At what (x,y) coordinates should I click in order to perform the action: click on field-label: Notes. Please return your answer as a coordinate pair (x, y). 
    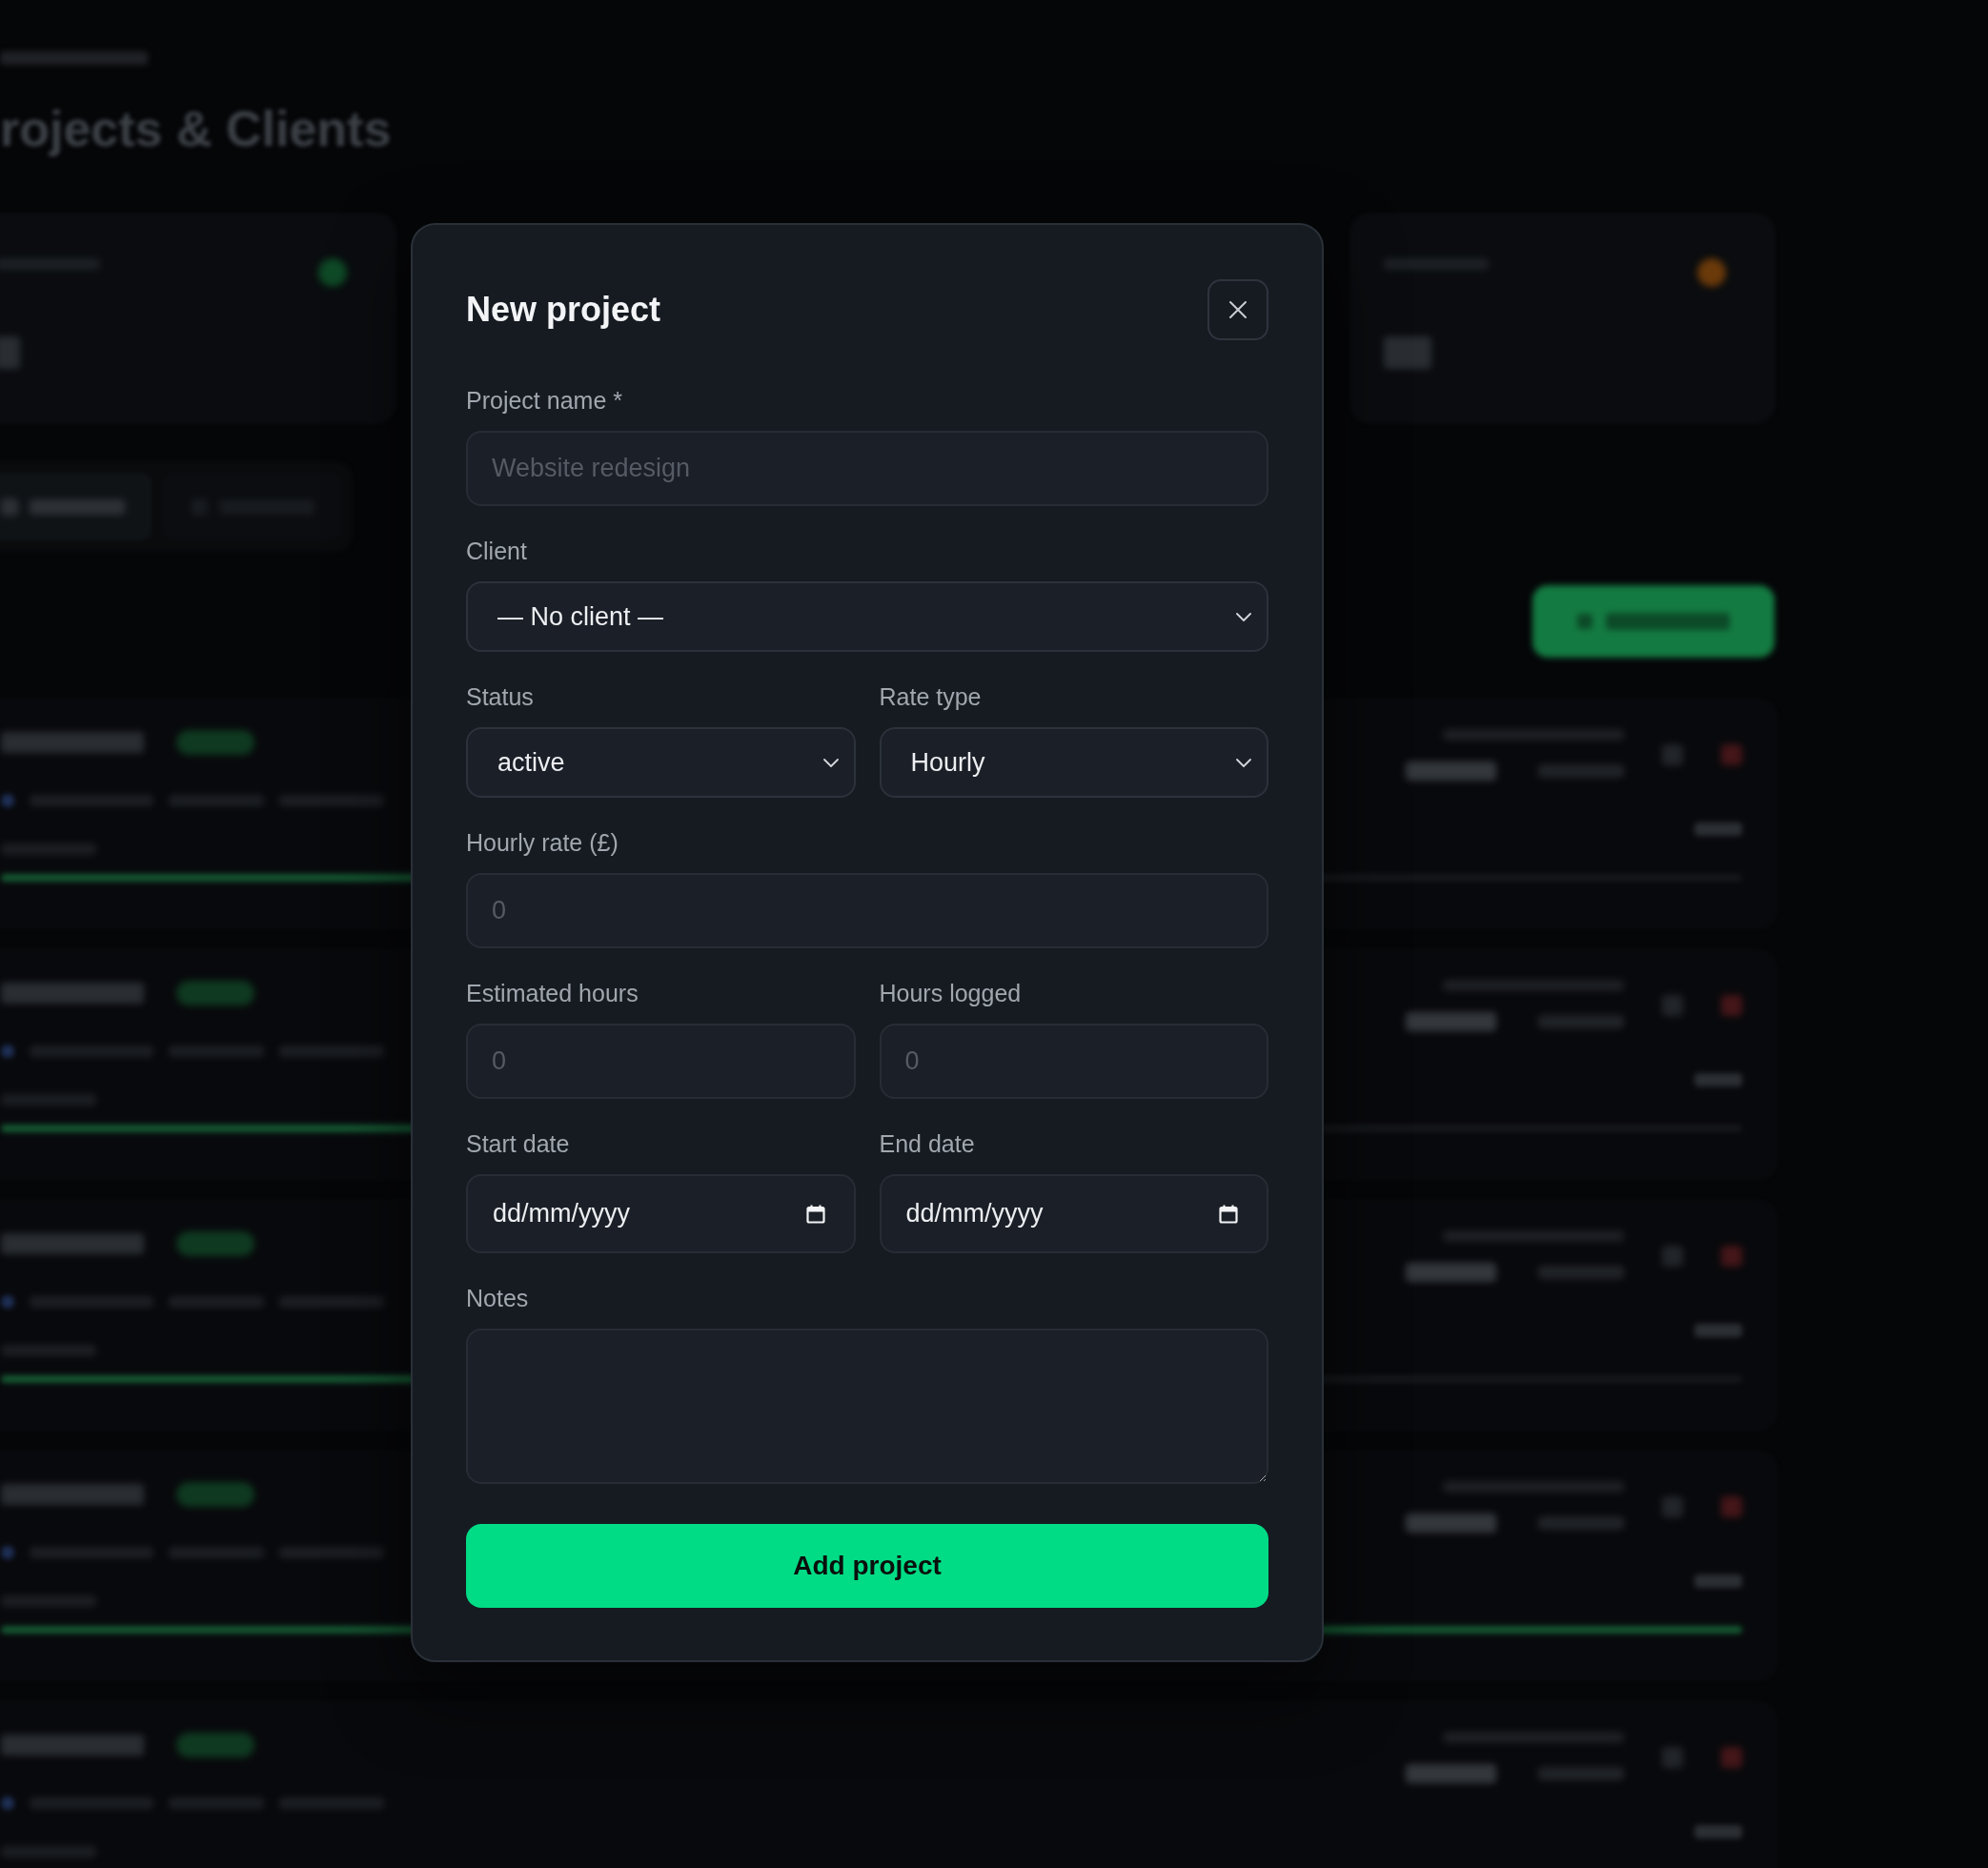
    Looking at the image, I should click on (497, 1298).